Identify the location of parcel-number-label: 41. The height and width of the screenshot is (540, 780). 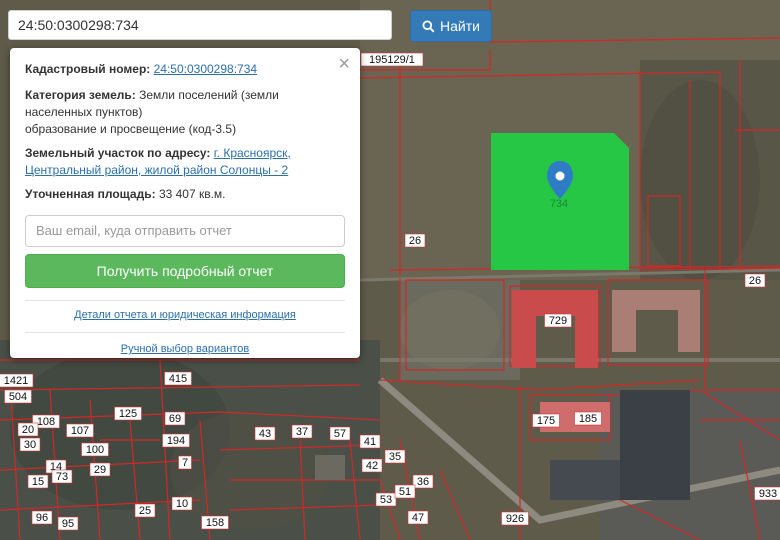
(370, 442).